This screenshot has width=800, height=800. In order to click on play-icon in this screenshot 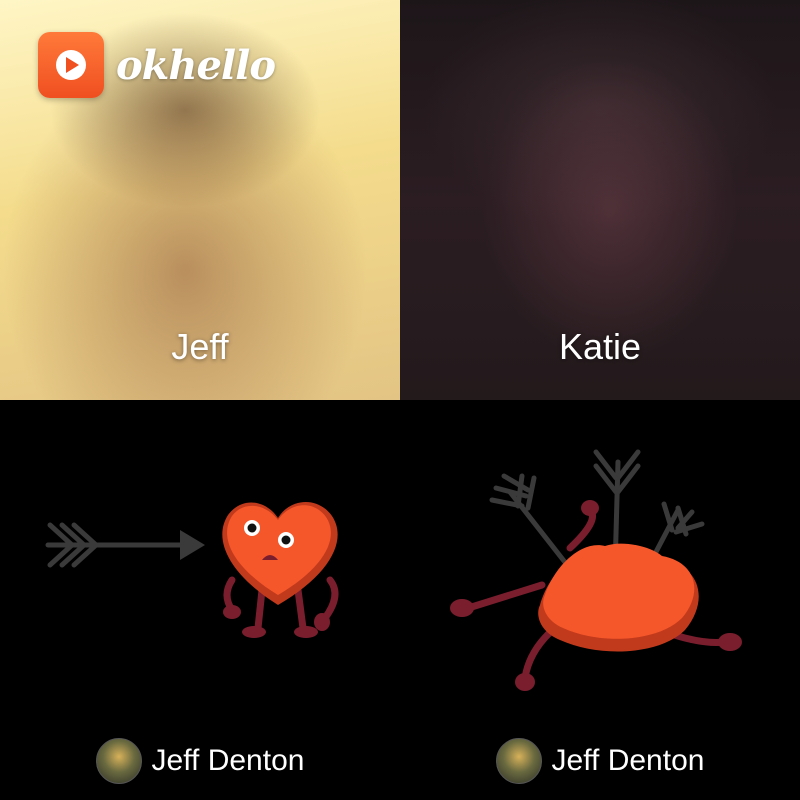, I will do `click(71, 65)`.